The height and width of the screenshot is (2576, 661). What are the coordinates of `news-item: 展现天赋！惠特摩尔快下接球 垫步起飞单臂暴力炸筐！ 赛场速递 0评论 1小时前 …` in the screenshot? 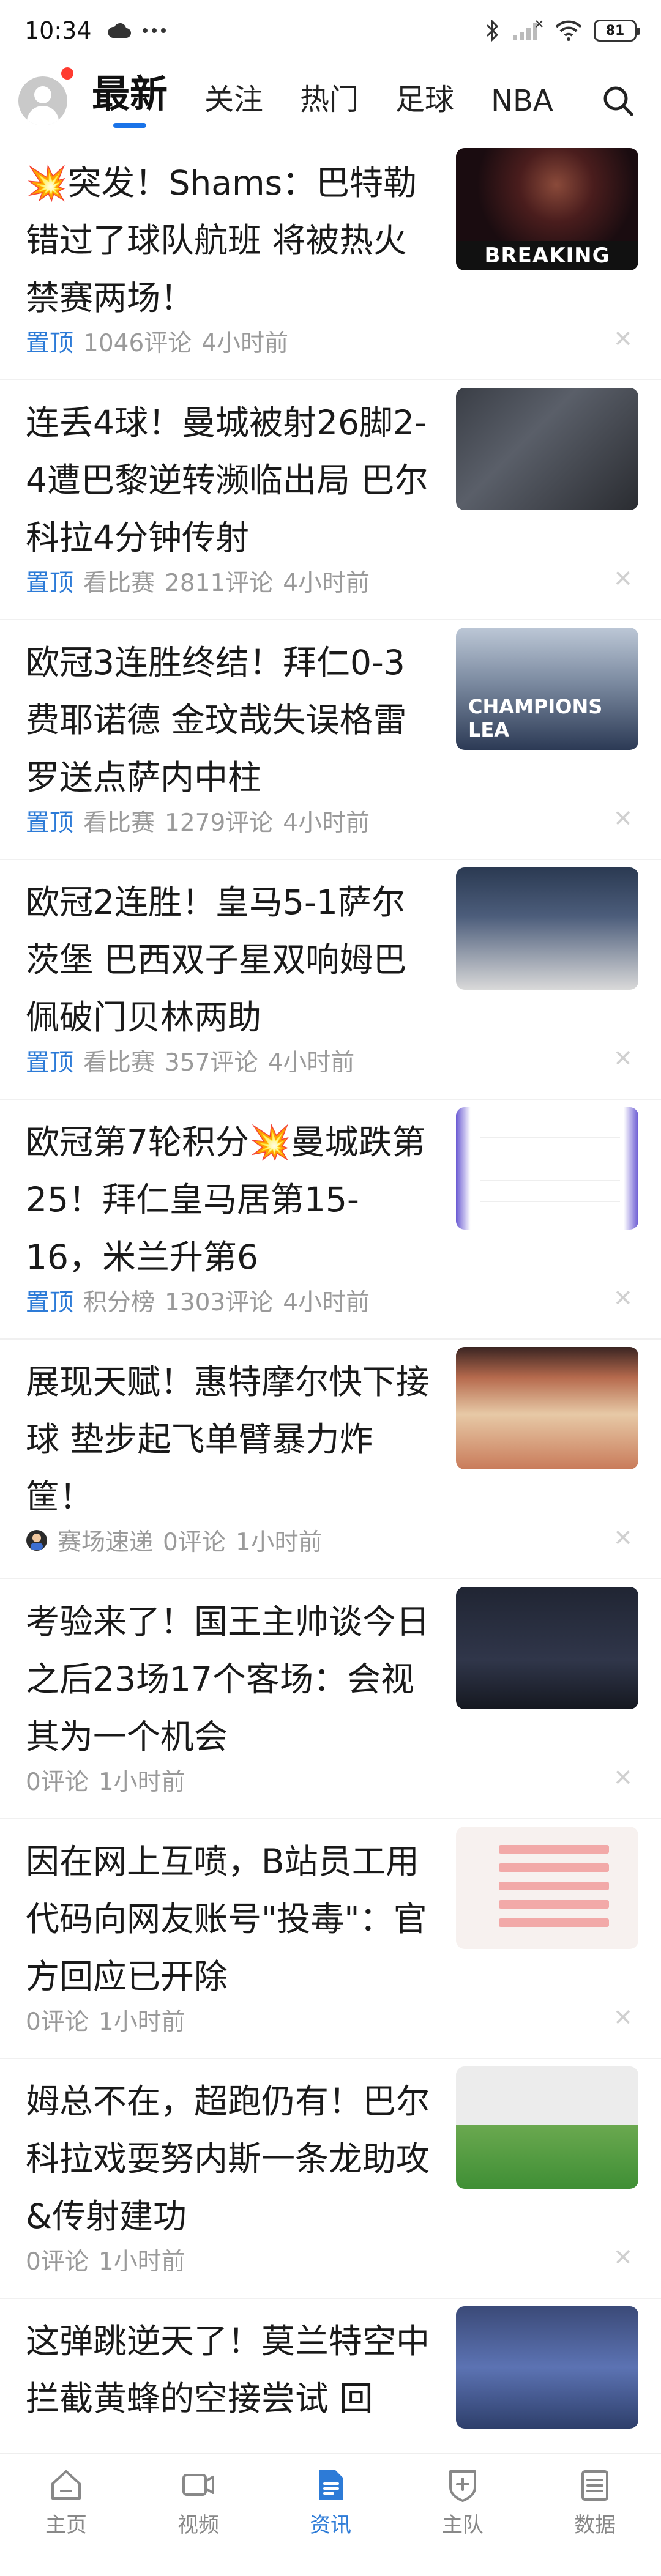 It's located at (330, 1459).